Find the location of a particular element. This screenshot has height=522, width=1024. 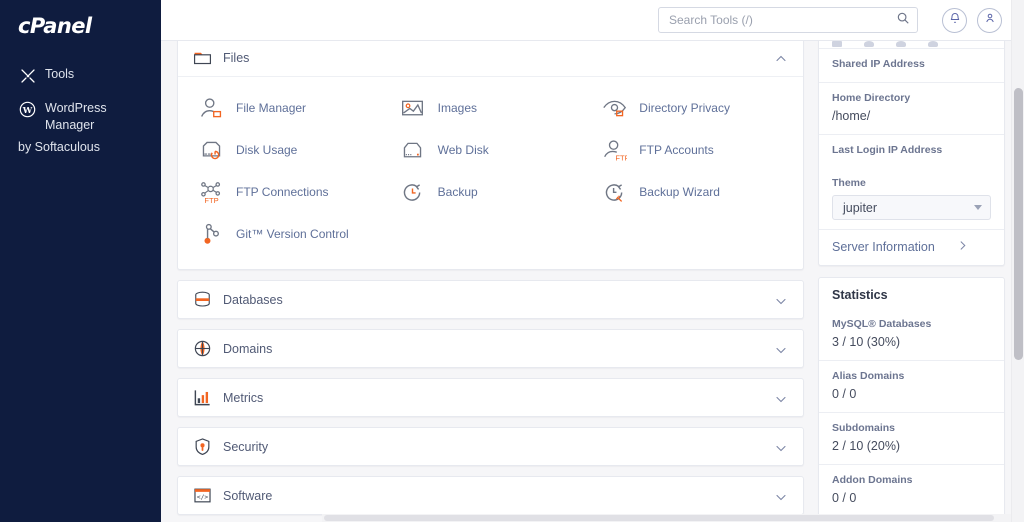

statistic-row: MySQL® Databases 3 / 10 (30%) is located at coordinates (911, 335).